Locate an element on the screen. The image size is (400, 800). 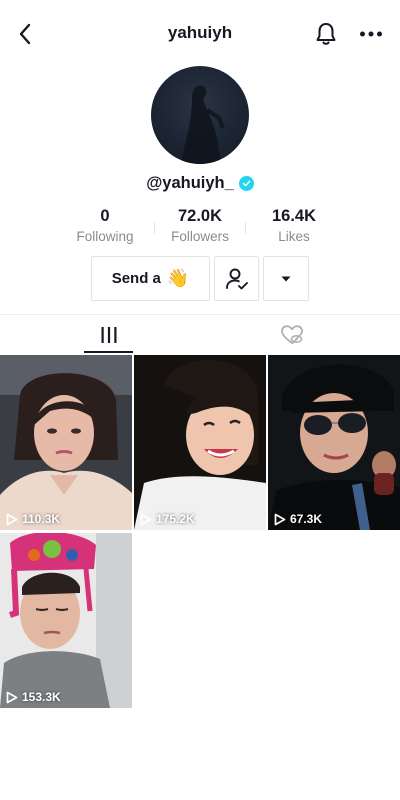
top-bar: yahuiyh is located at coordinates (200, 34).